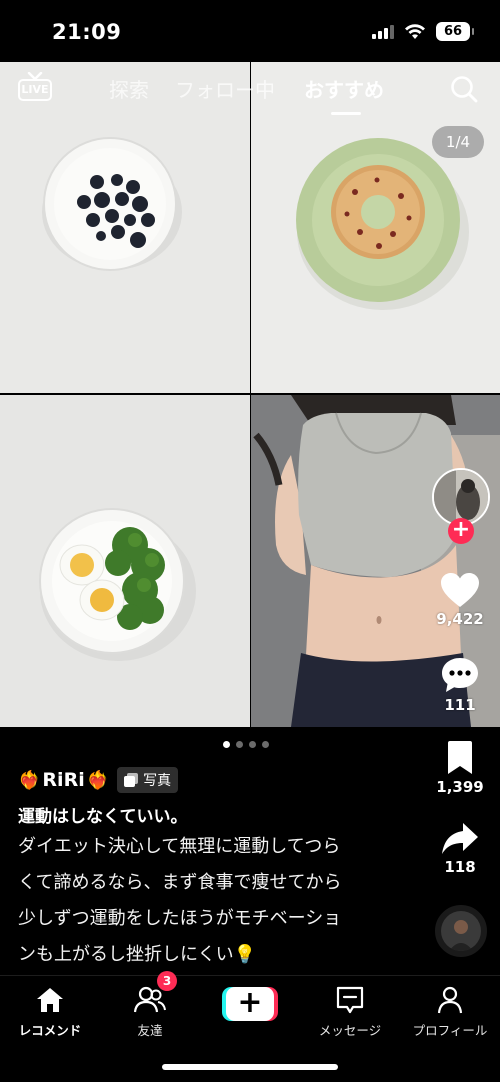 This screenshot has height=1082, width=500. What do you see at coordinates (350, 1000) in the screenshot?
I see `inbox-icon` at bounding box center [350, 1000].